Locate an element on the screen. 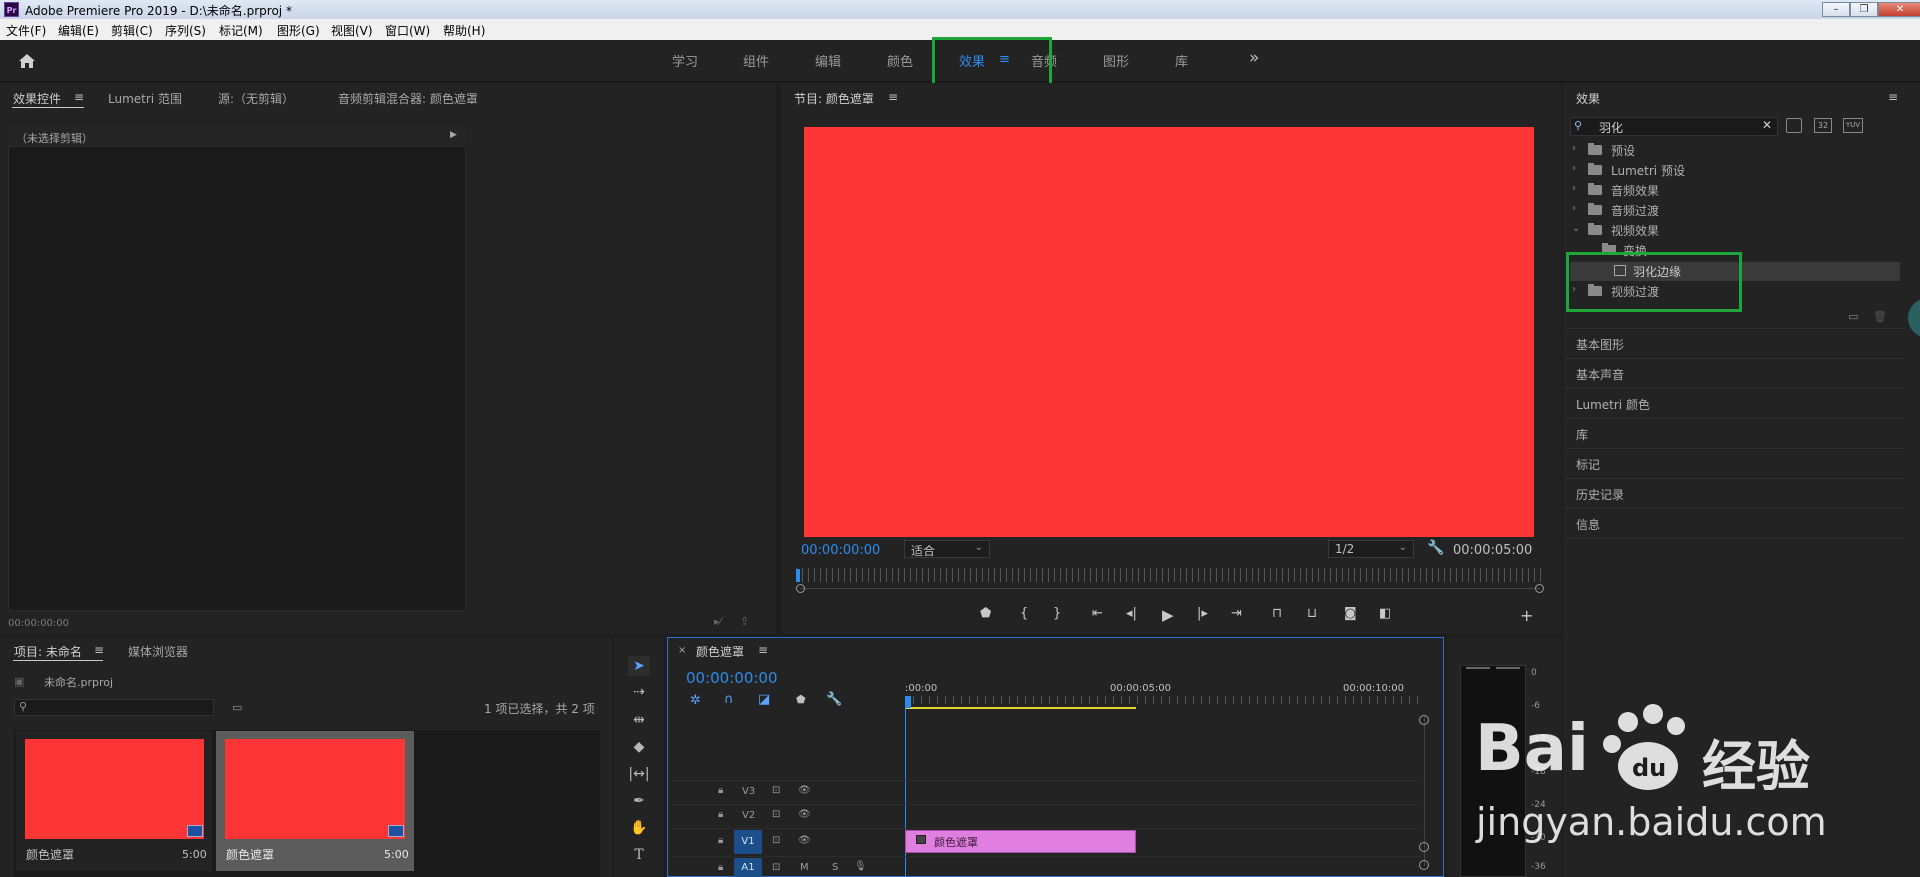 The width and height of the screenshot is (1920, 877). step-back-icon: ◂| is located at coordinates (1131, 613).